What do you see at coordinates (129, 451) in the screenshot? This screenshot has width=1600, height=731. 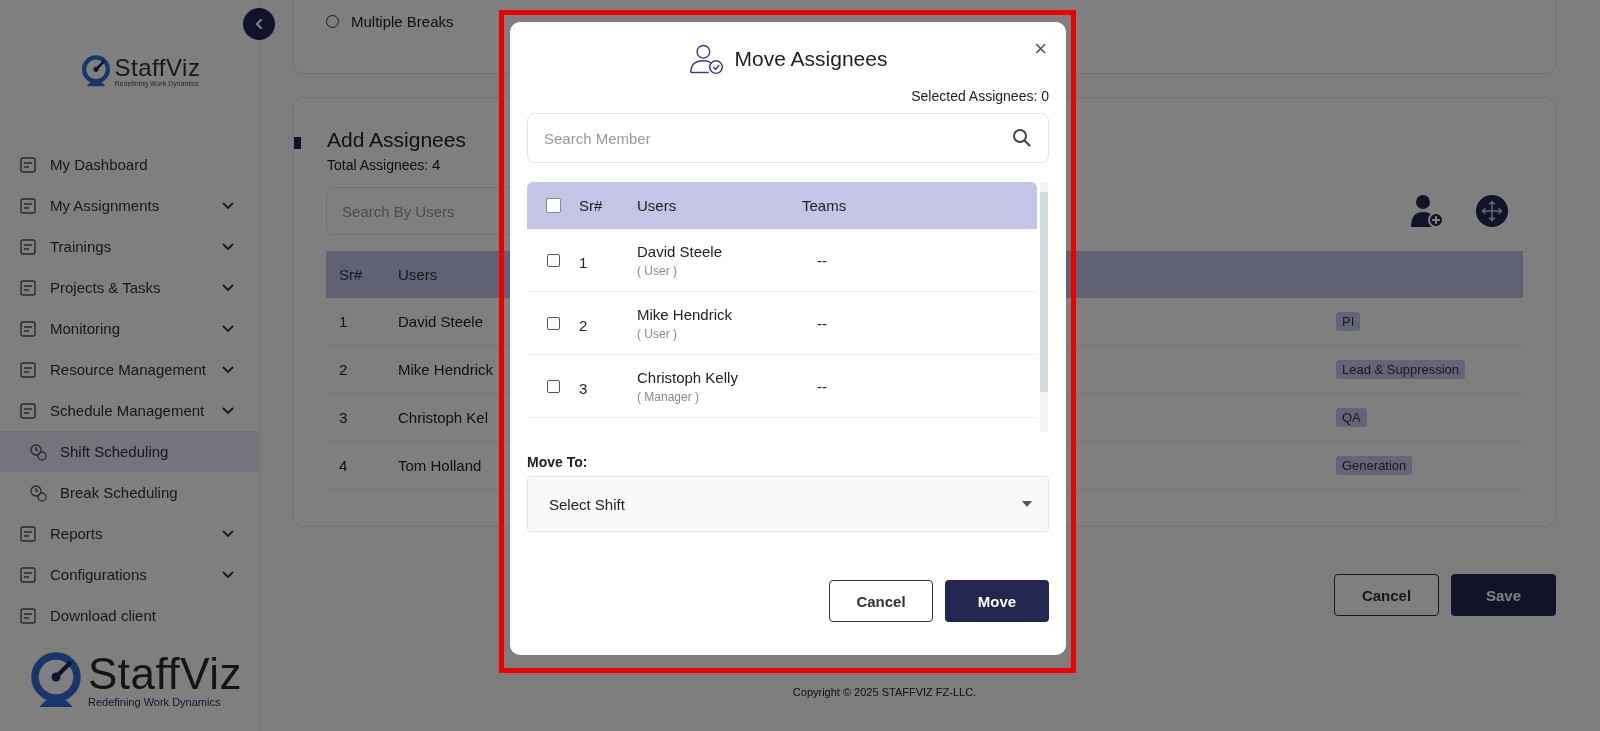 I see `submenu-item: Shift Scheduling` at bounding box center [129, 451].